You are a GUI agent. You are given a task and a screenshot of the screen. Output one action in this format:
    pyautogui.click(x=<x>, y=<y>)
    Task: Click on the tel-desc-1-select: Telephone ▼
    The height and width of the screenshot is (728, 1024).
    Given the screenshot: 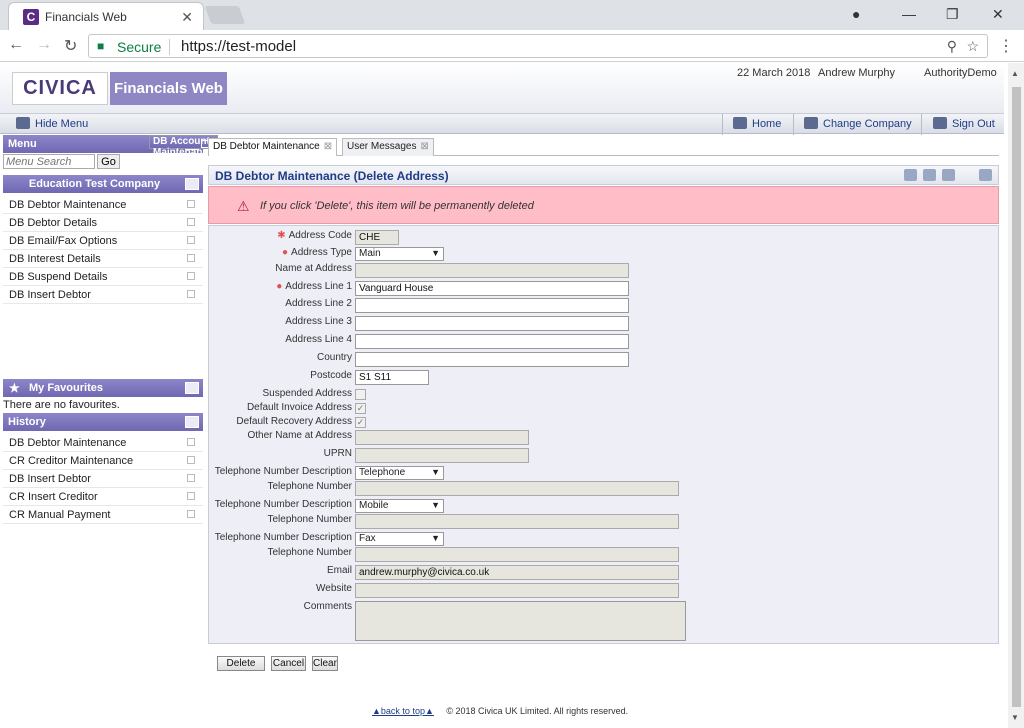 What is the action you would take?
    pyautogui.click(x=399, y=473)
    